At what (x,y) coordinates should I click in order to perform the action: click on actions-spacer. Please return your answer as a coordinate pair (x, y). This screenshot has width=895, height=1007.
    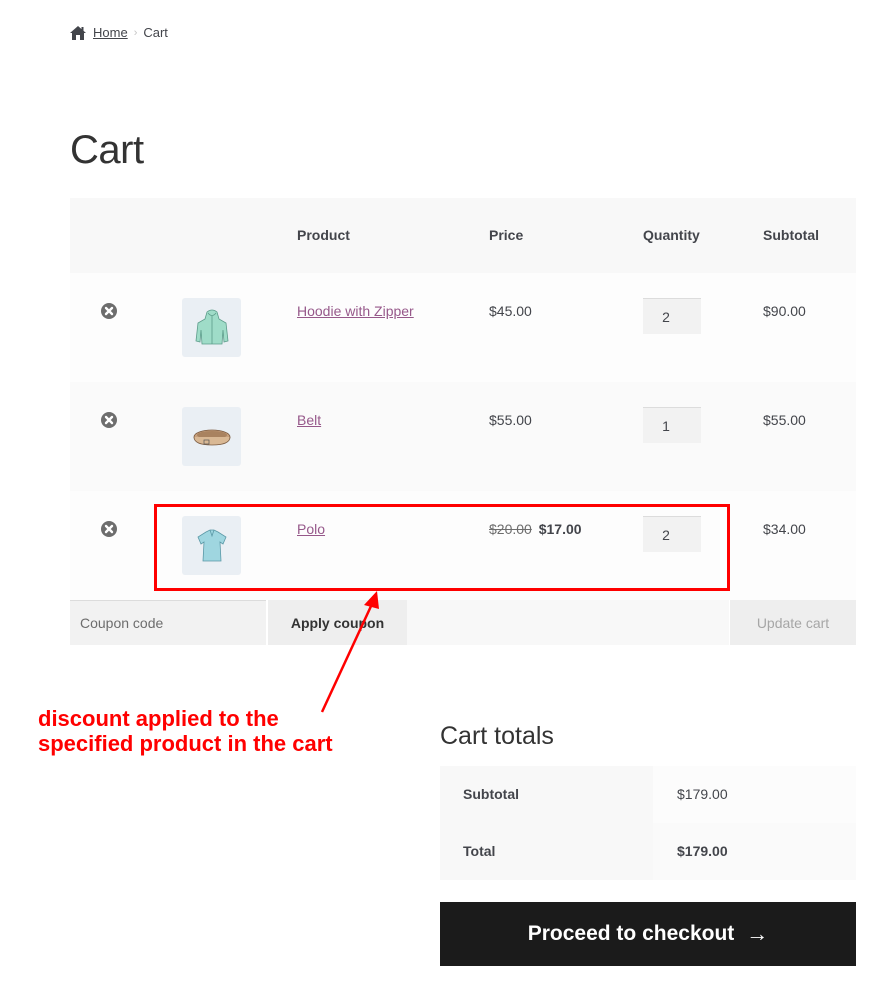
    Looking at the image, I should click on (568, 622).